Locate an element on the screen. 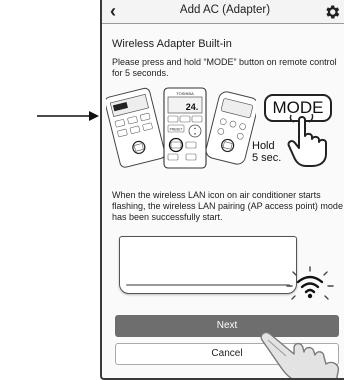 Image resolution: width=344 pixels, height=380 pixels. pressing-hand-icon is located at coordinates (307, 140).